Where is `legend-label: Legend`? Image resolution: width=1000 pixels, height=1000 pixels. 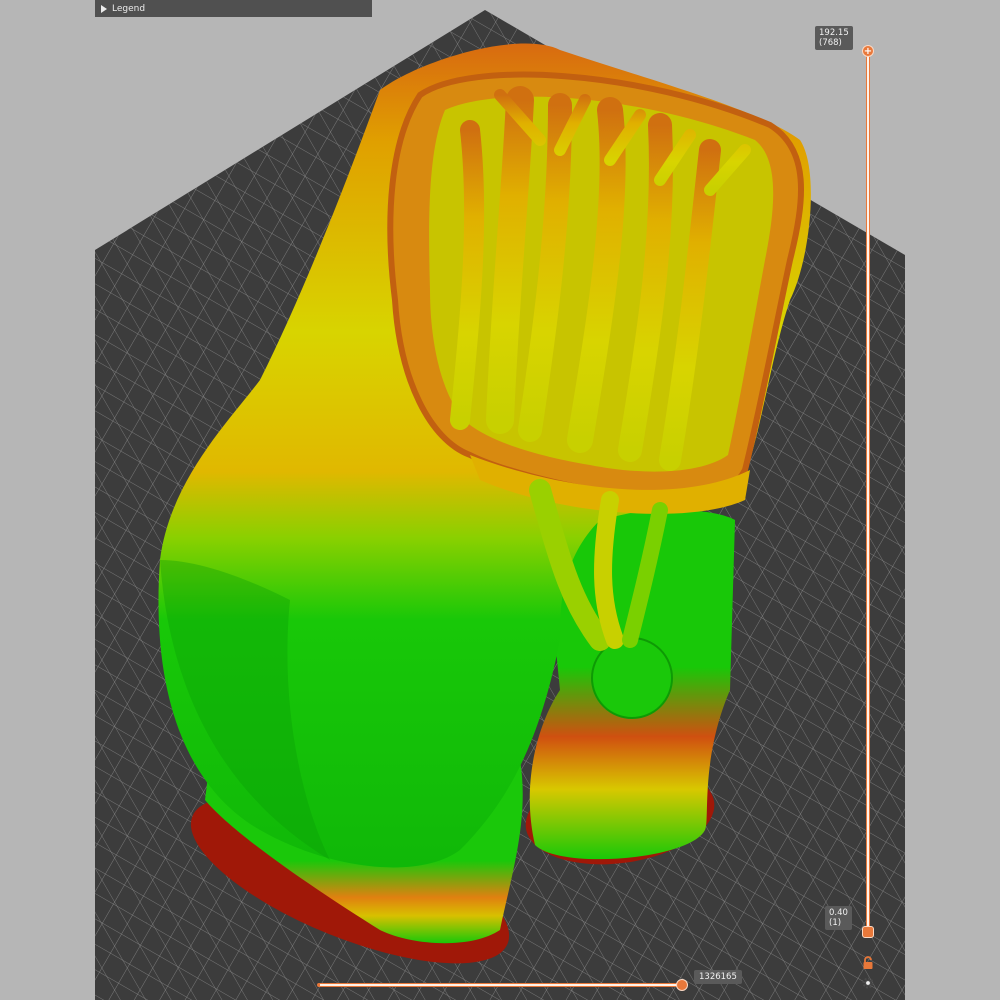
legend-label: Legend is located at coordinates (129, 8).